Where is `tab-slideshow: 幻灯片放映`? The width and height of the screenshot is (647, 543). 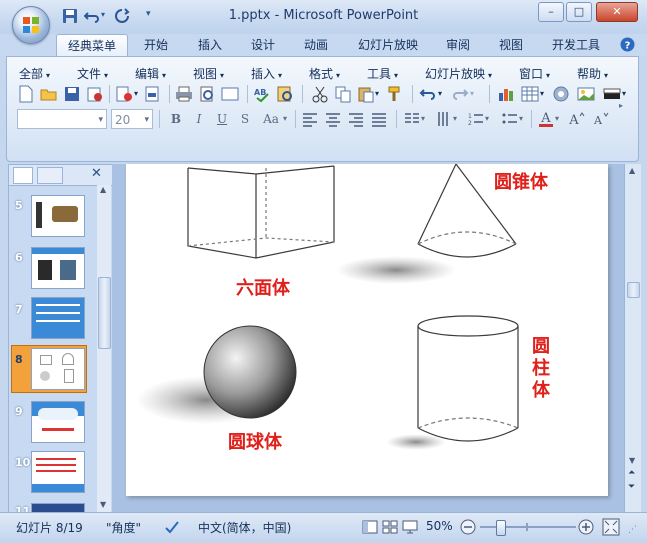
tab-slideshow: 幻灯片放映 is located at coordinates (388, 45).